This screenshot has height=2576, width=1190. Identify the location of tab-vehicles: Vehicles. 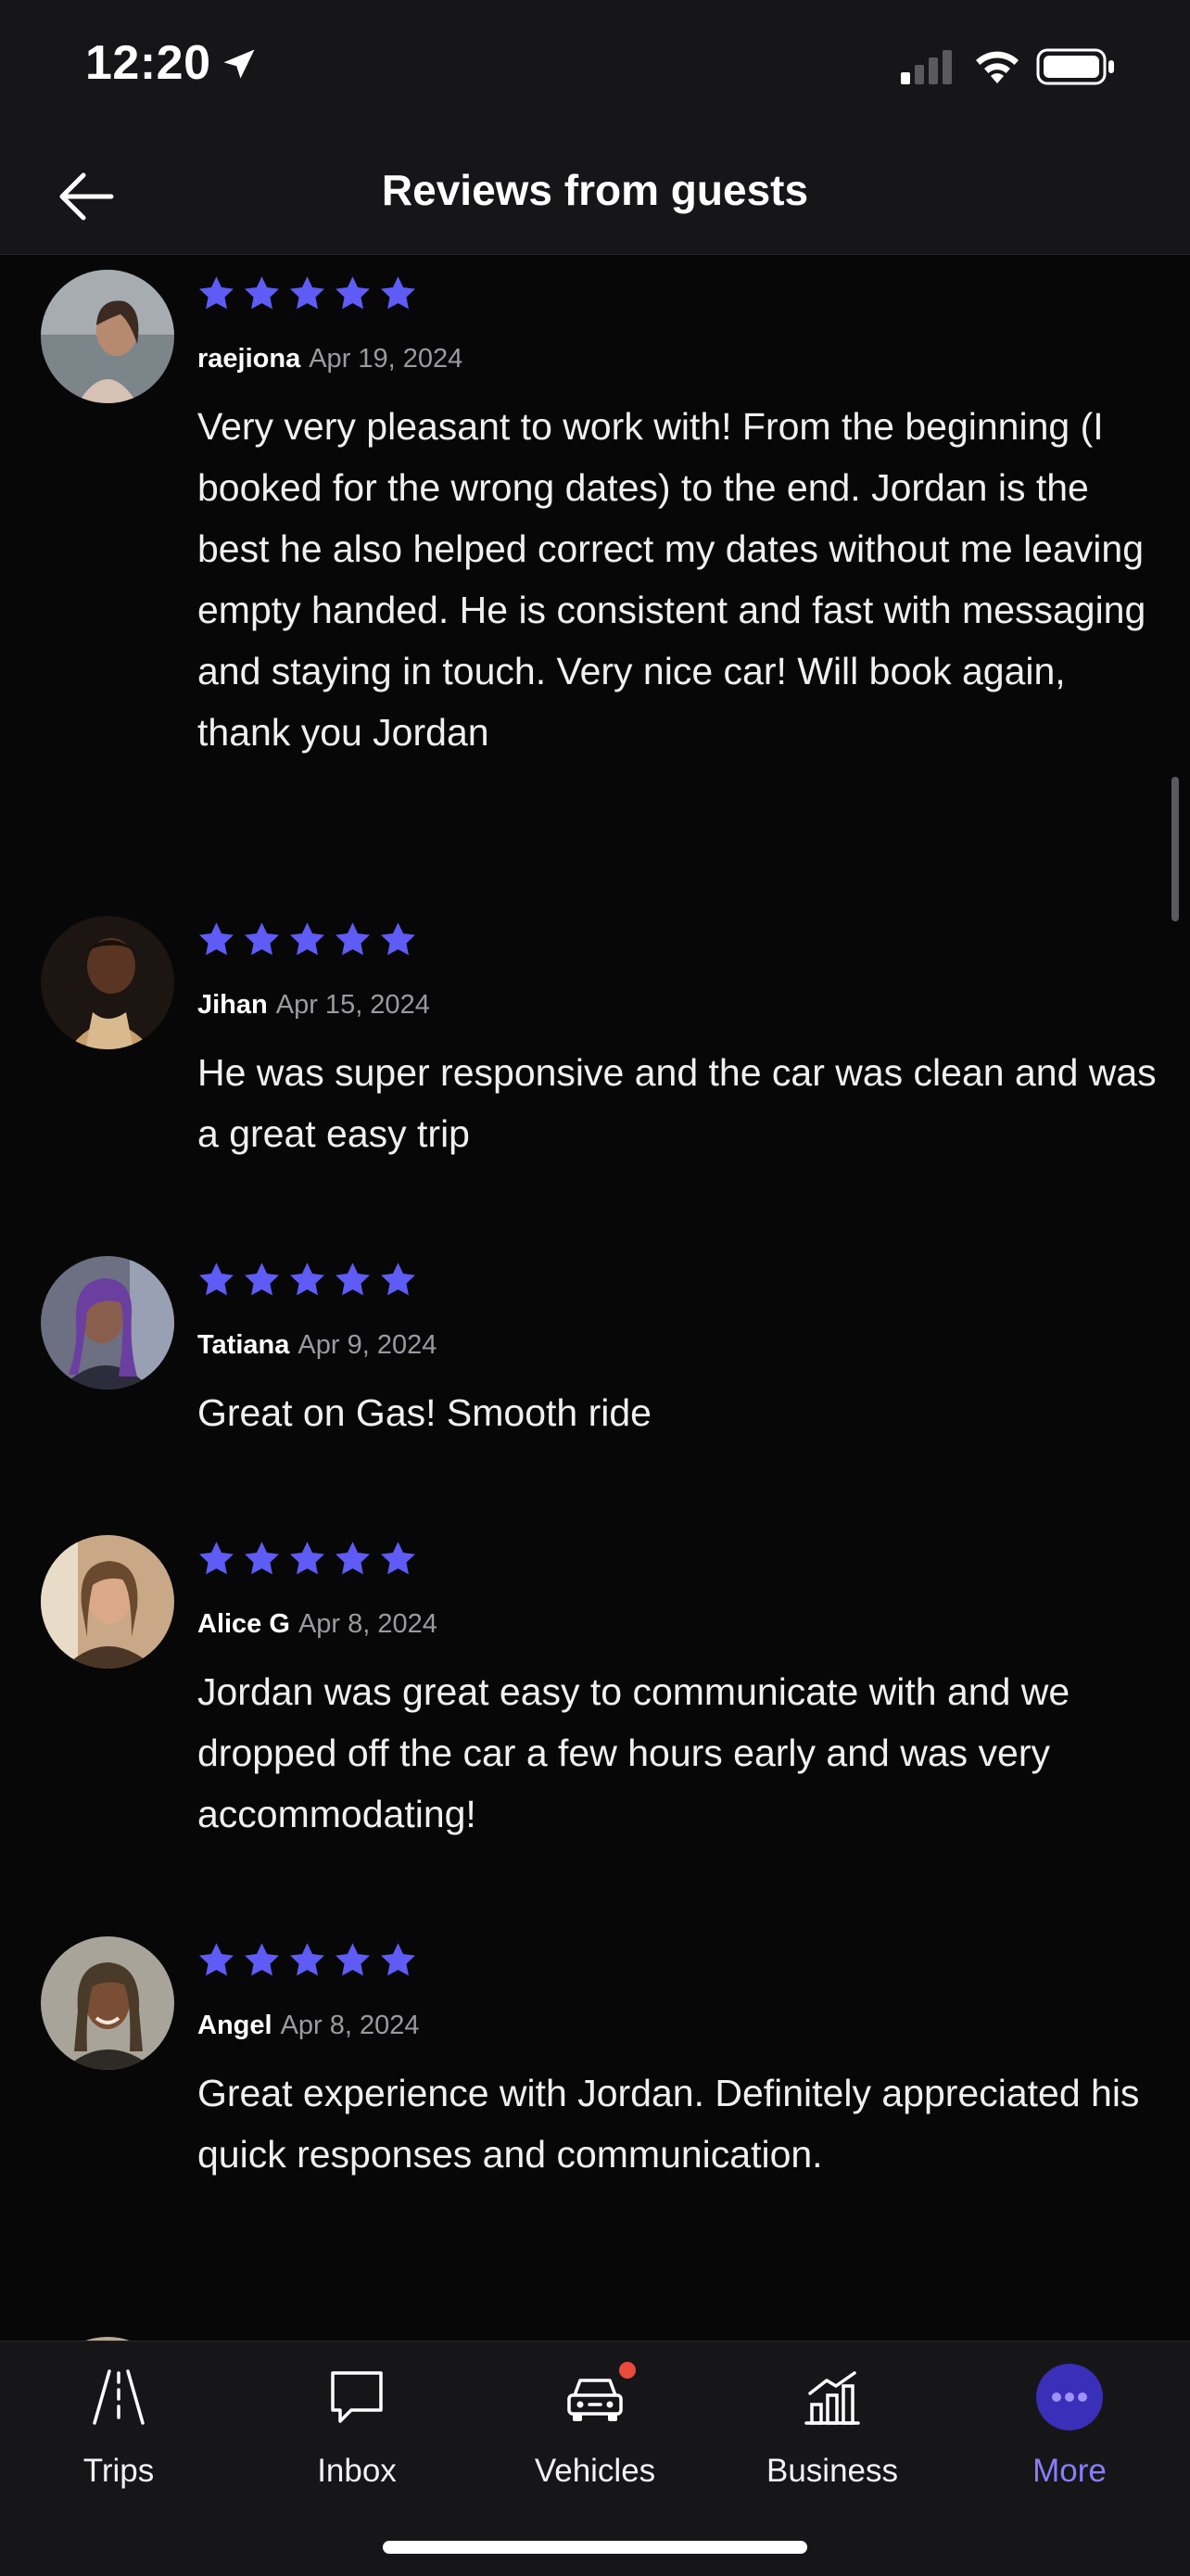
(595, 2434).